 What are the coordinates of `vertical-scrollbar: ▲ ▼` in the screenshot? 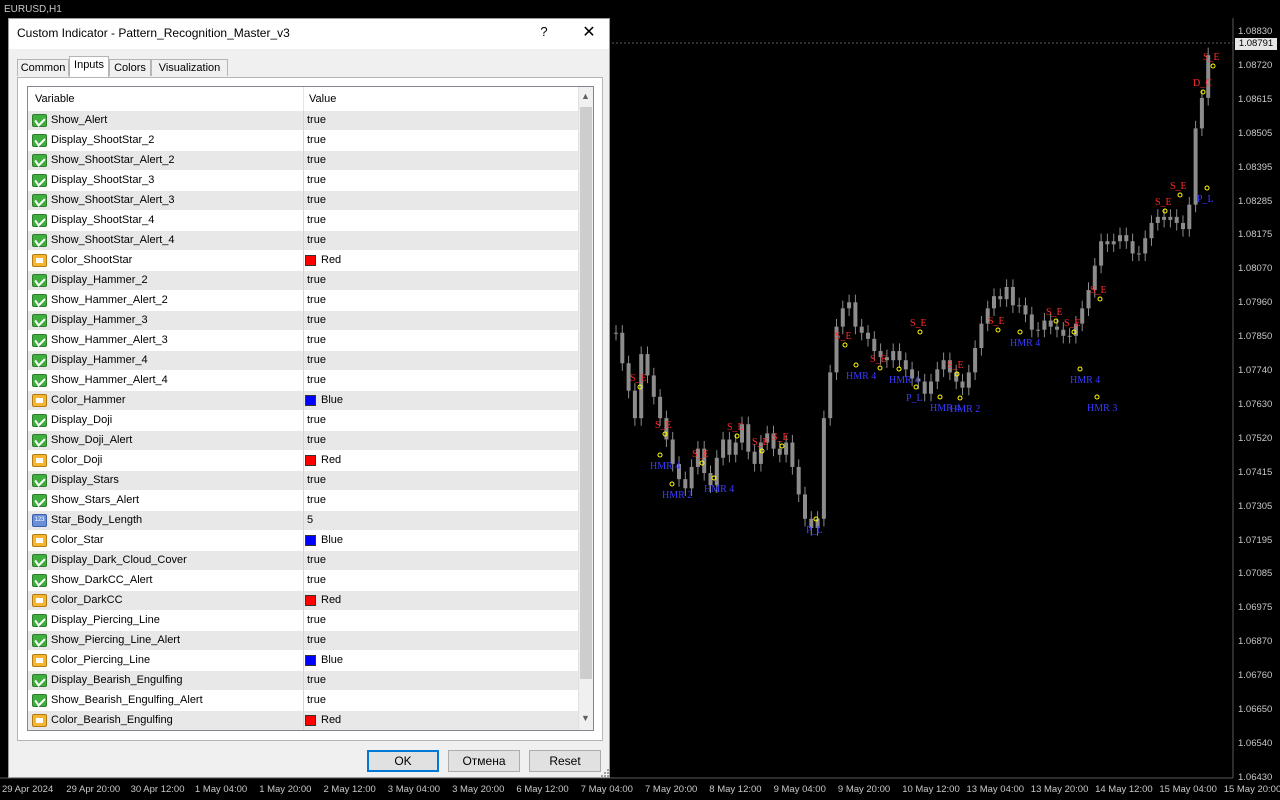 It's located at (585, 408).